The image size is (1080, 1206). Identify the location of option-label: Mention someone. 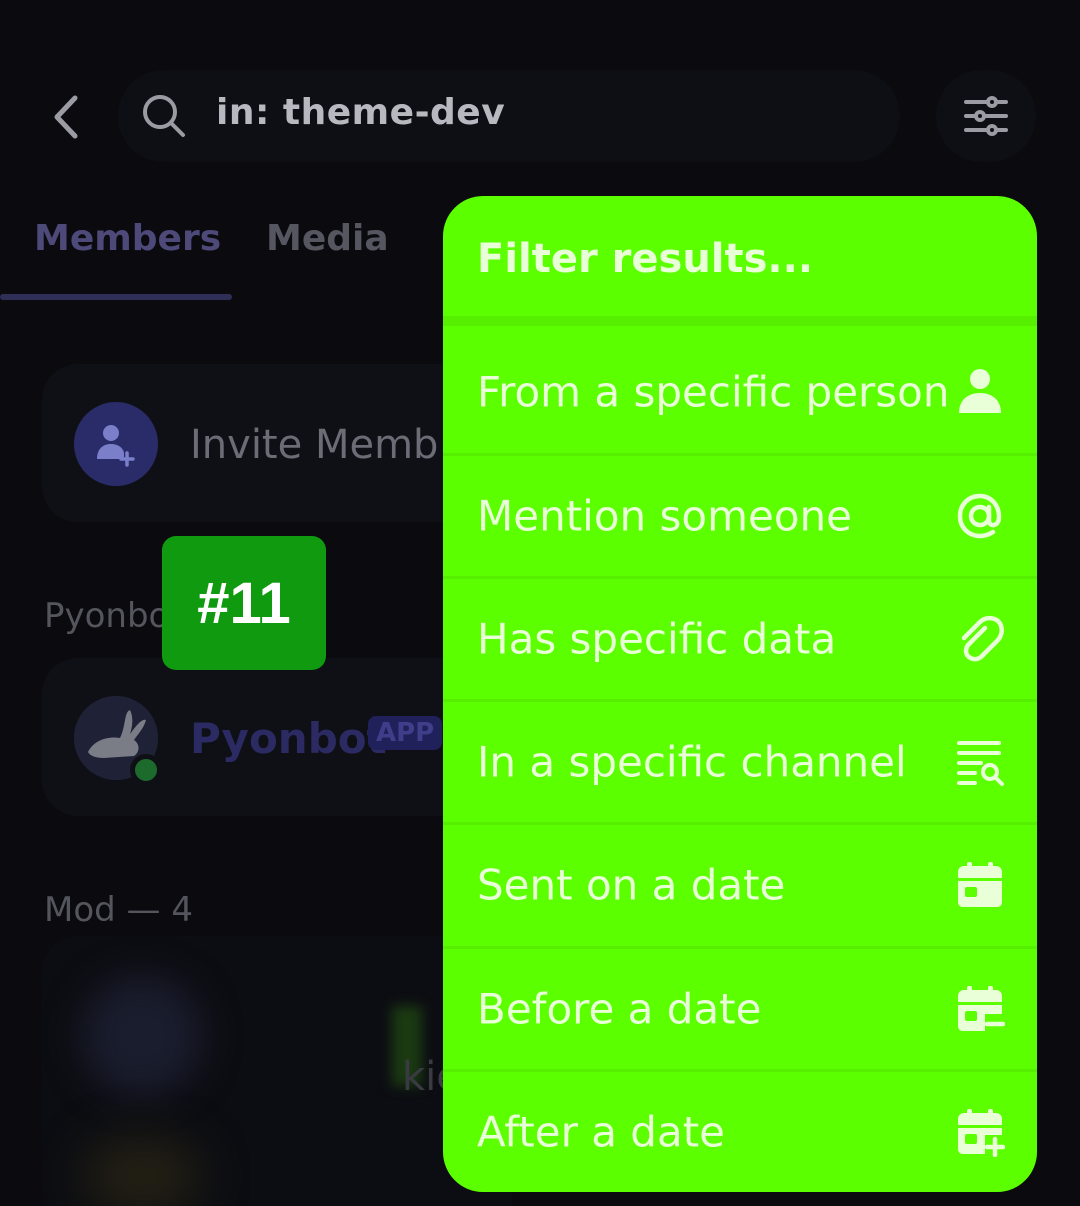
(664, 515).